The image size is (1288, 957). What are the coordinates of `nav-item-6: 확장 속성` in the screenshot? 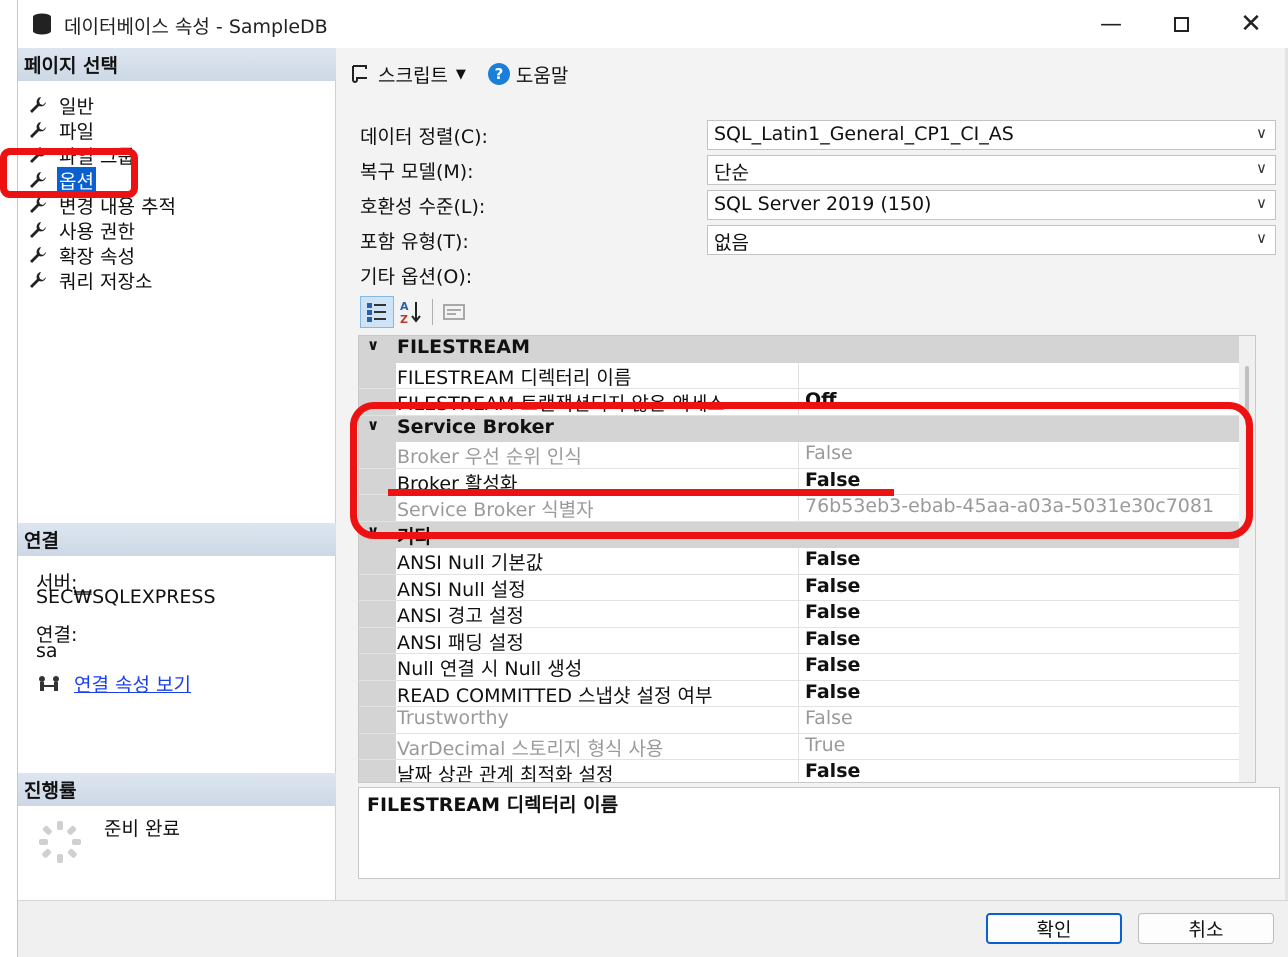 It's located at (82, 255).